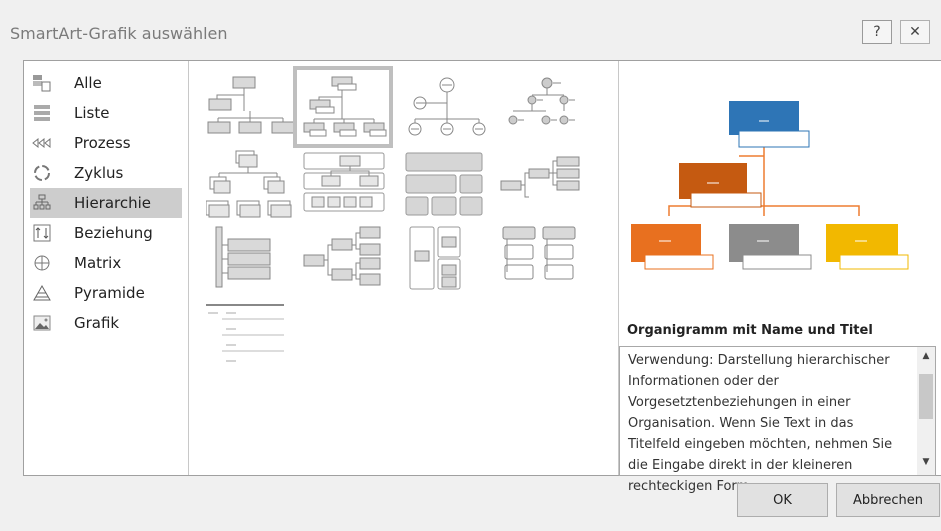  I want to click on category-label: Liste, so click(92, 113).